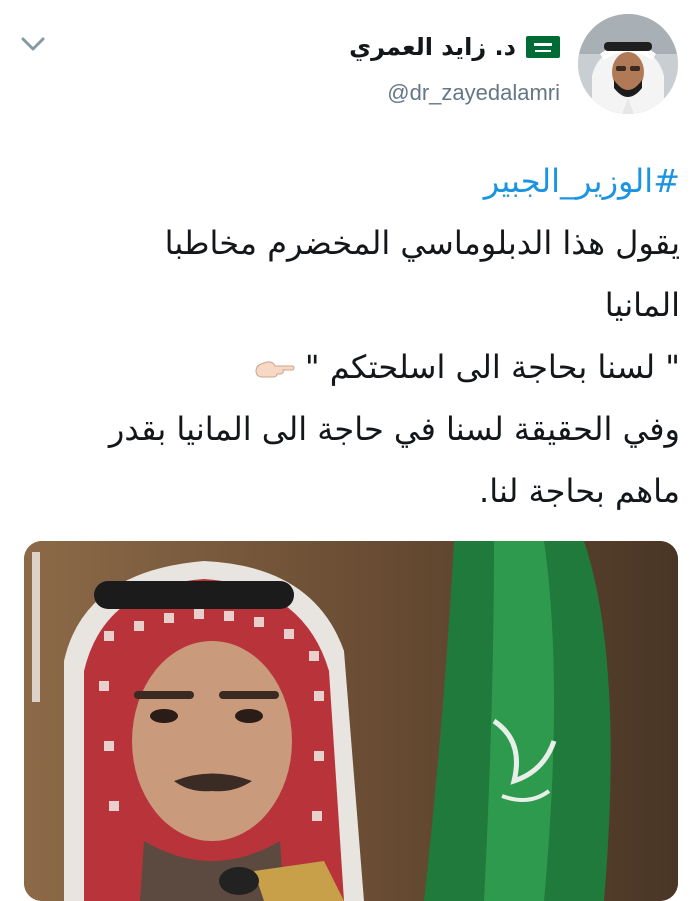 The width and height of the screenshot is (700, 901). What do you see at coordinates (275, 369) in the screenshot?
I see `pointing-hand-icon` at bounding box center [275, 369].